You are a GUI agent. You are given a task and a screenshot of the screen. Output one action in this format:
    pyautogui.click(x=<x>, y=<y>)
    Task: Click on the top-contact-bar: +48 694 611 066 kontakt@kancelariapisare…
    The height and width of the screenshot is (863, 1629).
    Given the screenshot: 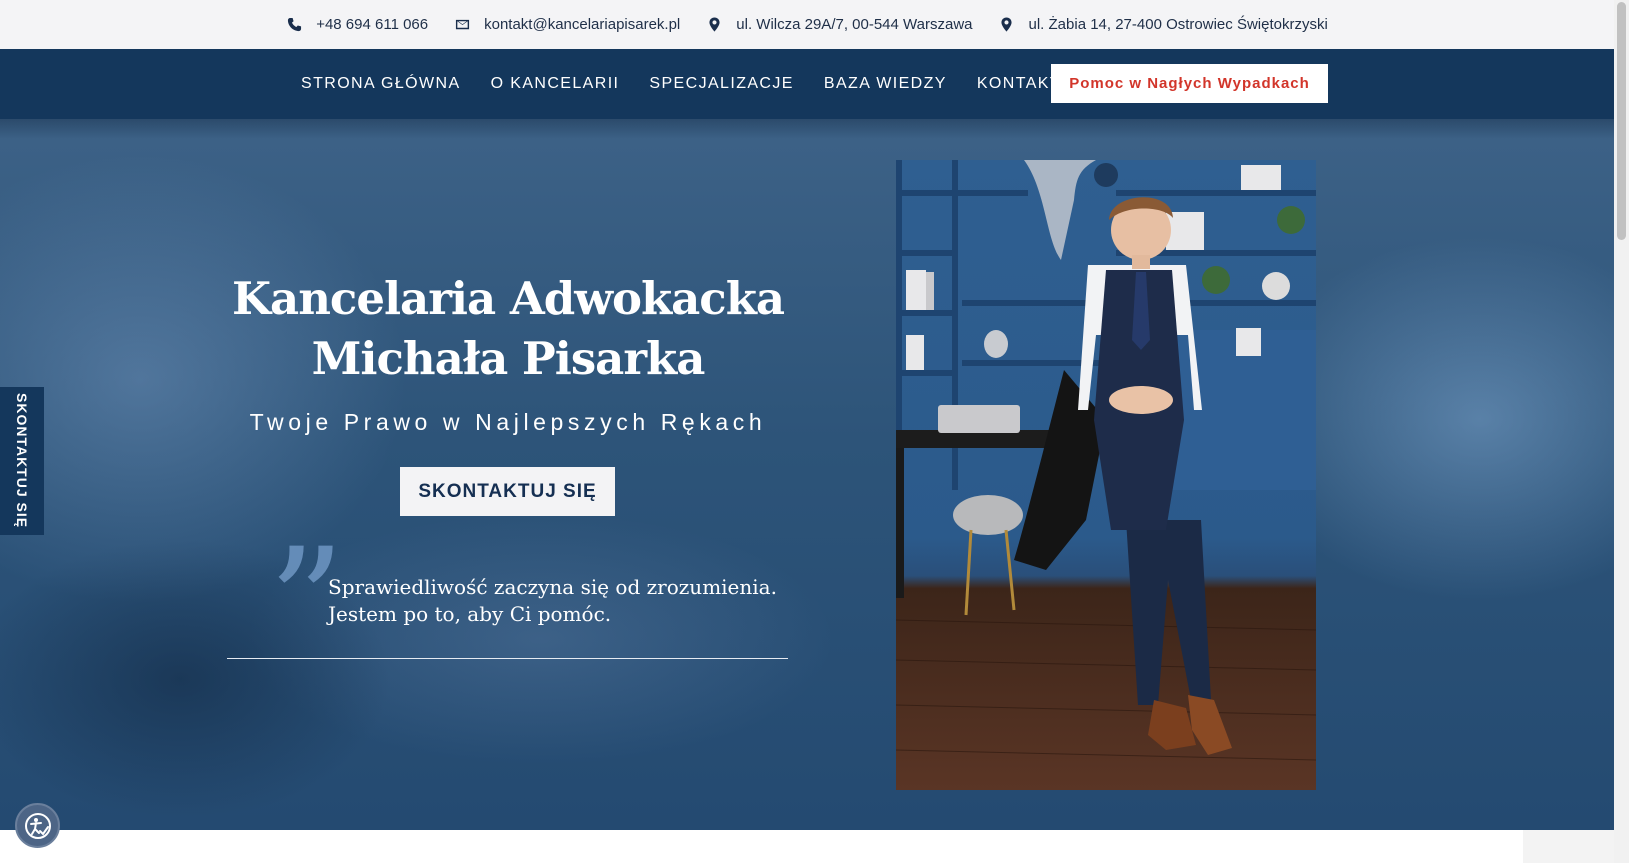 What is the action you would take?
    pyautogui.click(x=807, y=24)
    